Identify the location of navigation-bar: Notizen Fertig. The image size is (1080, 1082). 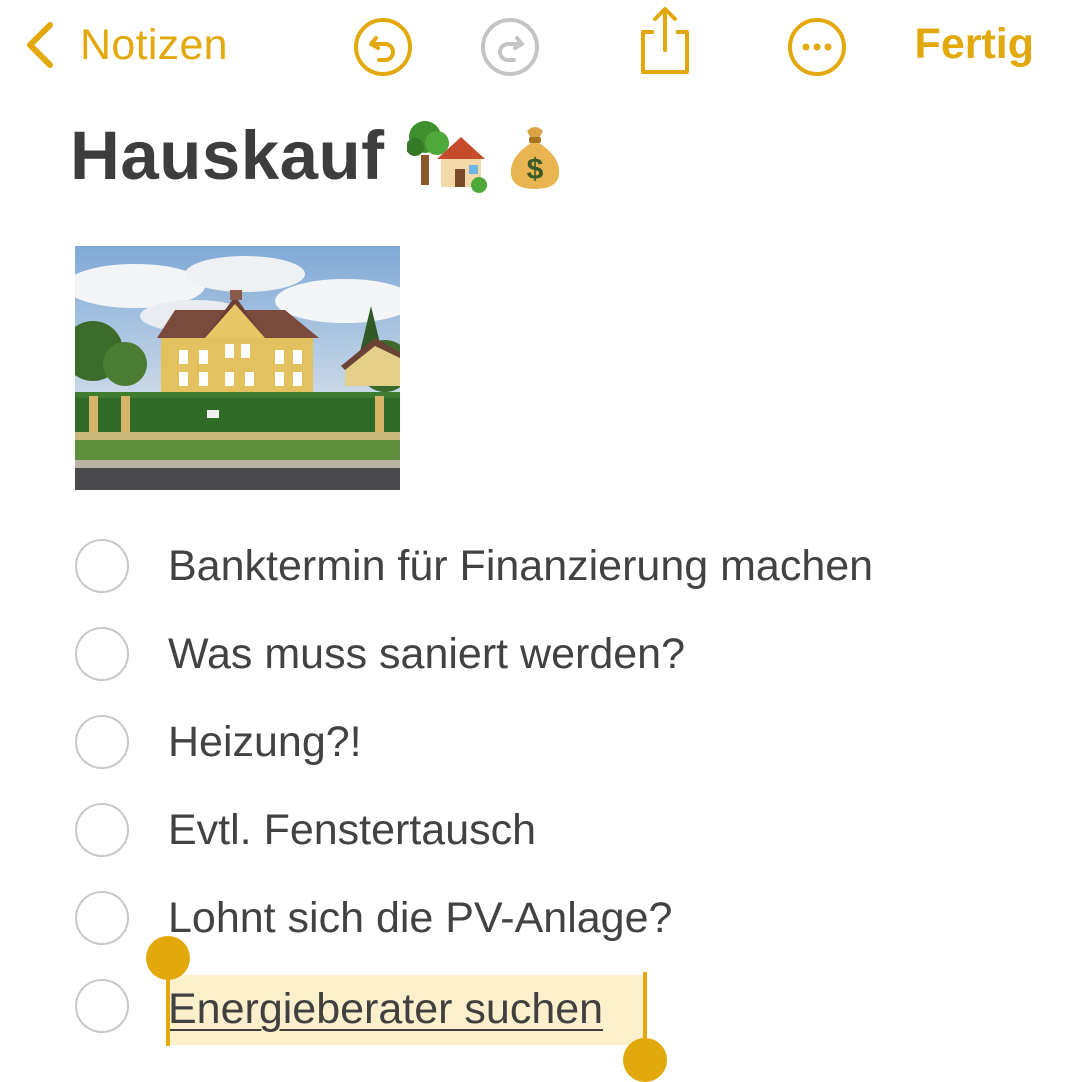
(540, 48).